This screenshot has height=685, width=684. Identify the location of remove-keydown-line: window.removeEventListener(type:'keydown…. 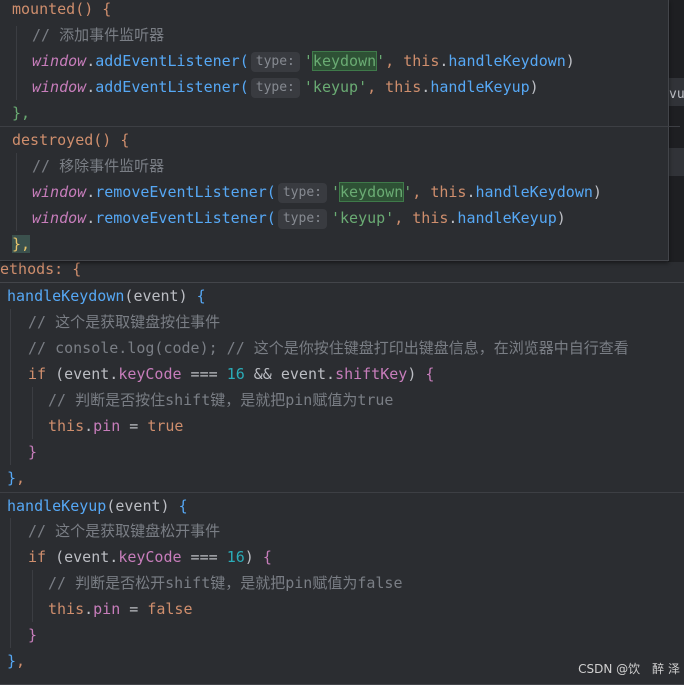
(317, 192).